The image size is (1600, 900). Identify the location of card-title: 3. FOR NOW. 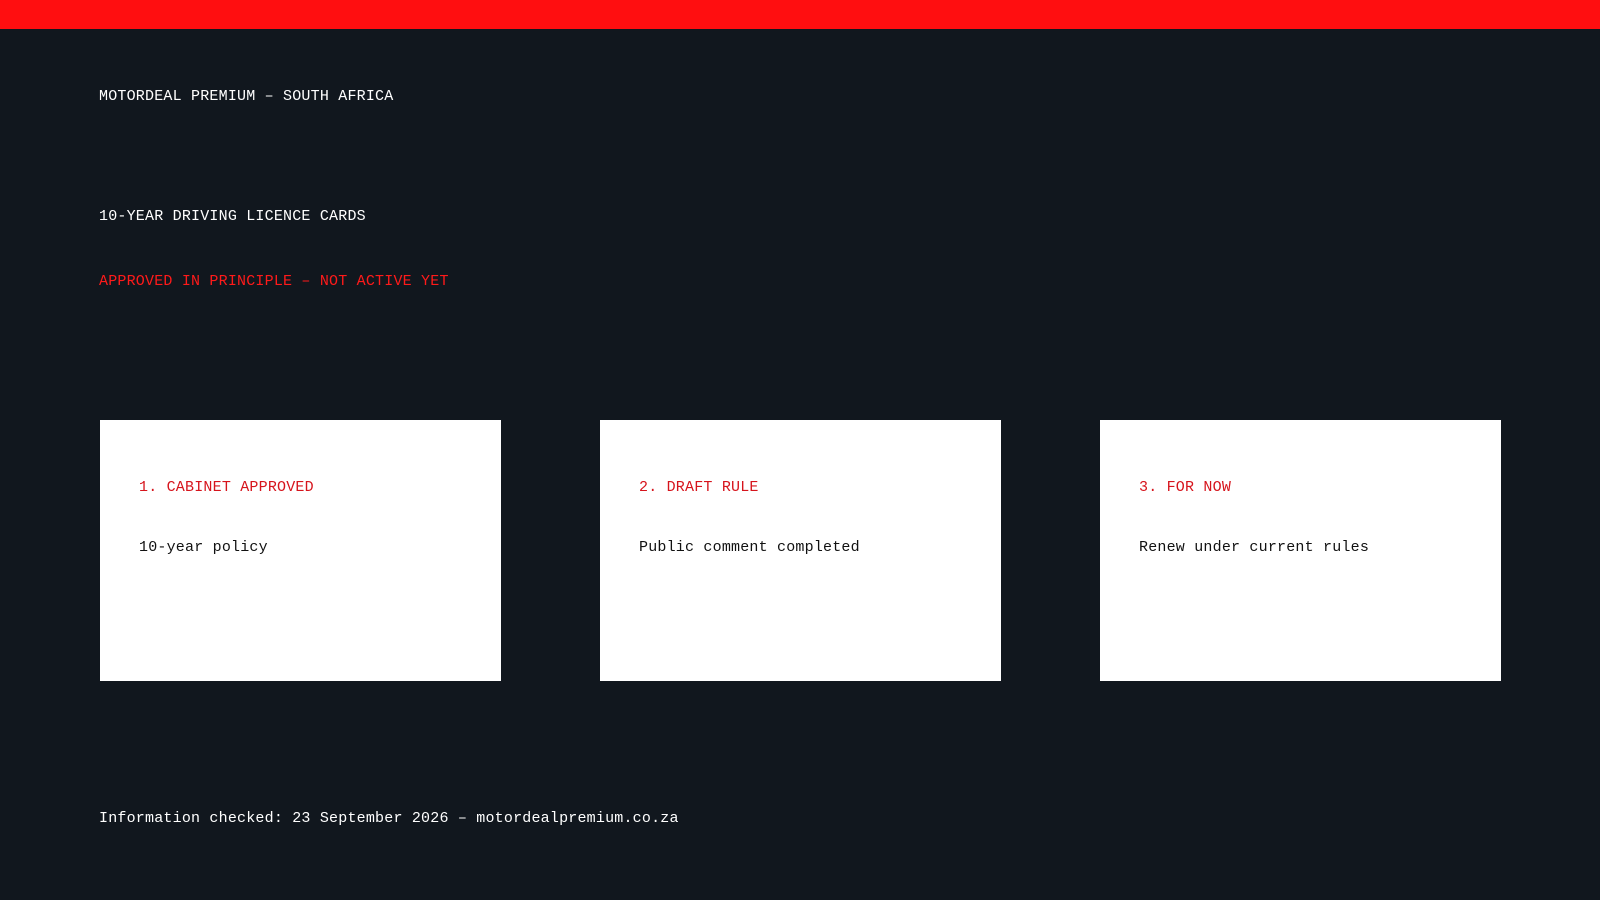
(1185, 487).